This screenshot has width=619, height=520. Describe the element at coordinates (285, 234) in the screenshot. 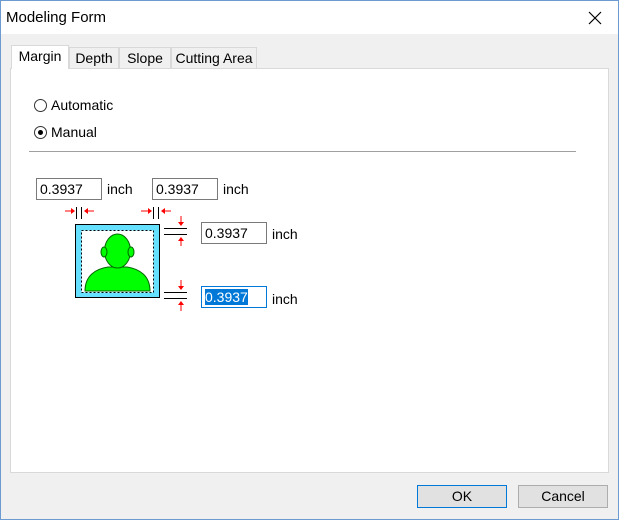

I see `top-margin-unit: inch` at that location.